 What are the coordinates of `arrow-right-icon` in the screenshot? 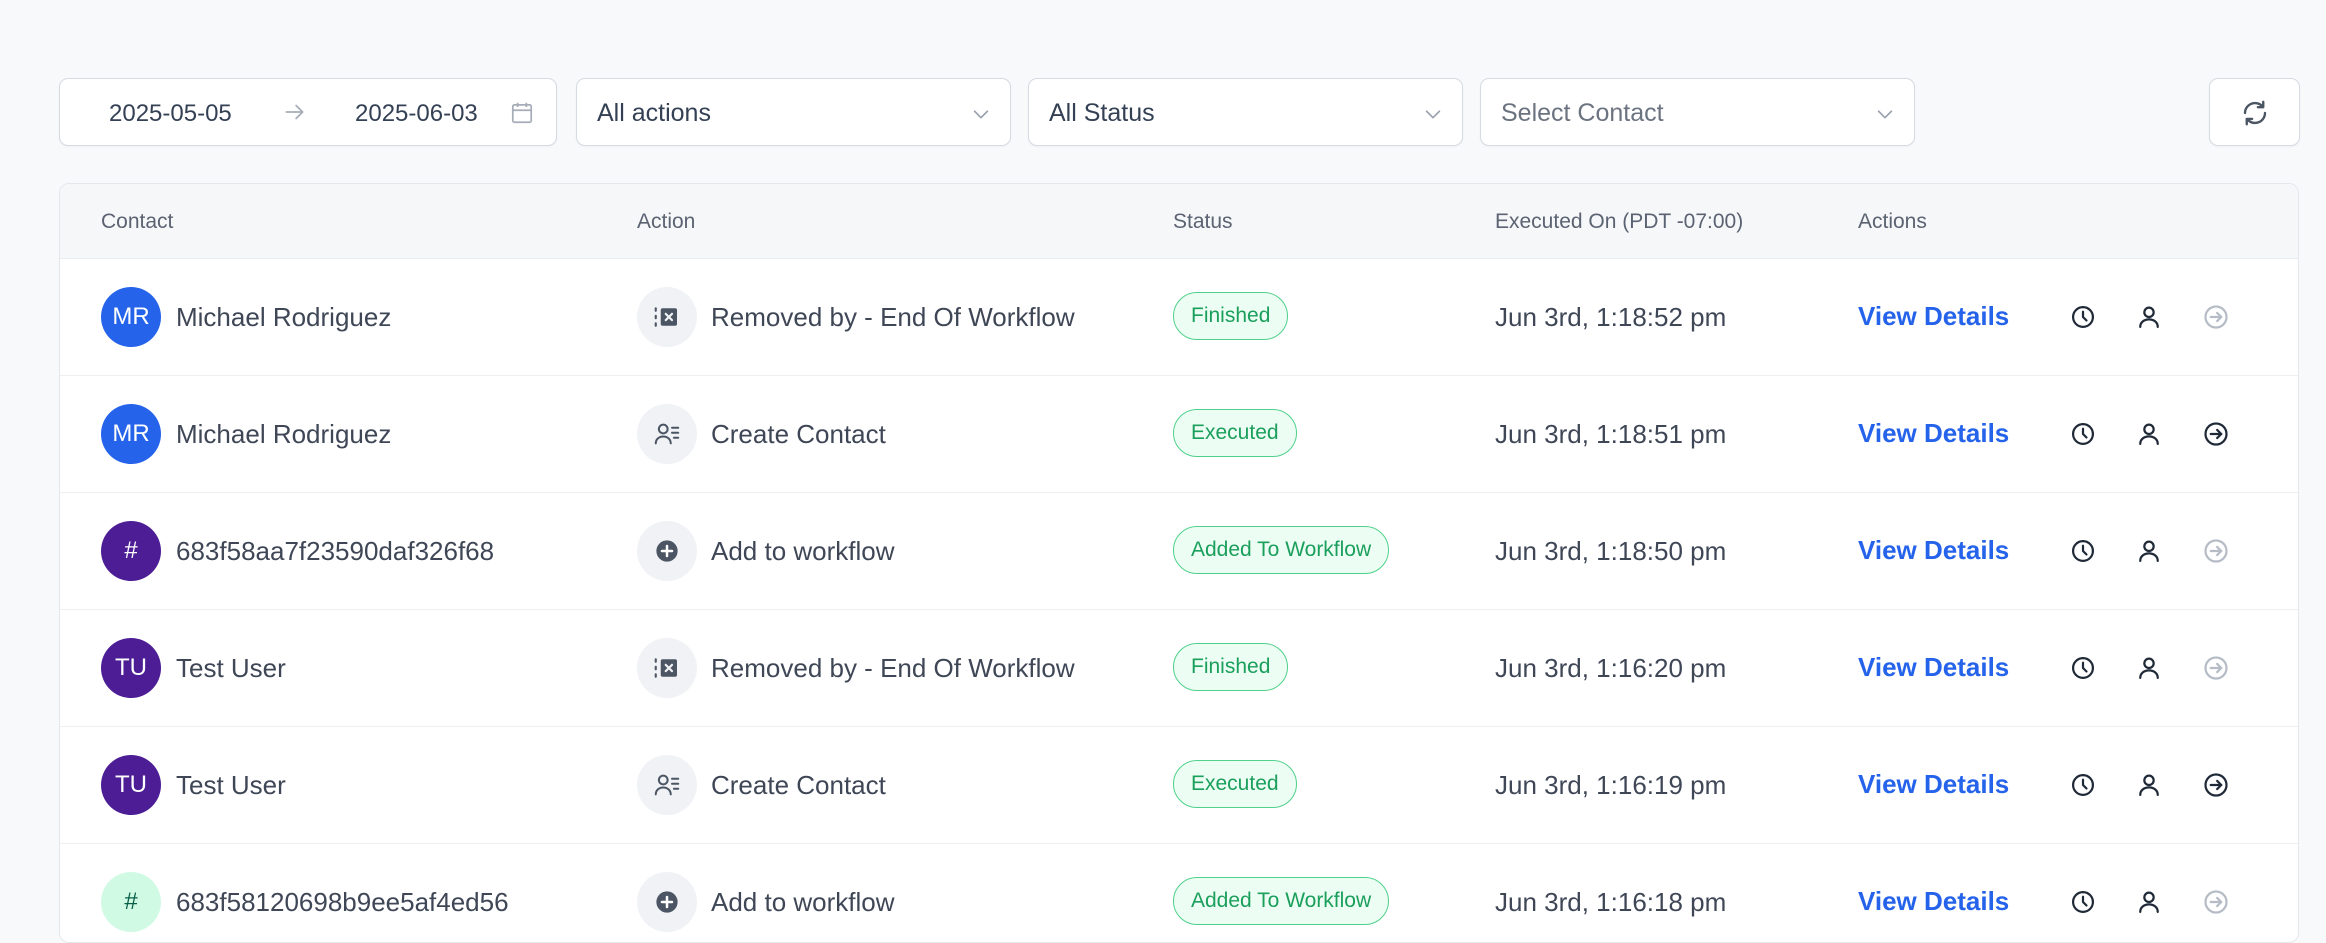 It's located at (295, 114).